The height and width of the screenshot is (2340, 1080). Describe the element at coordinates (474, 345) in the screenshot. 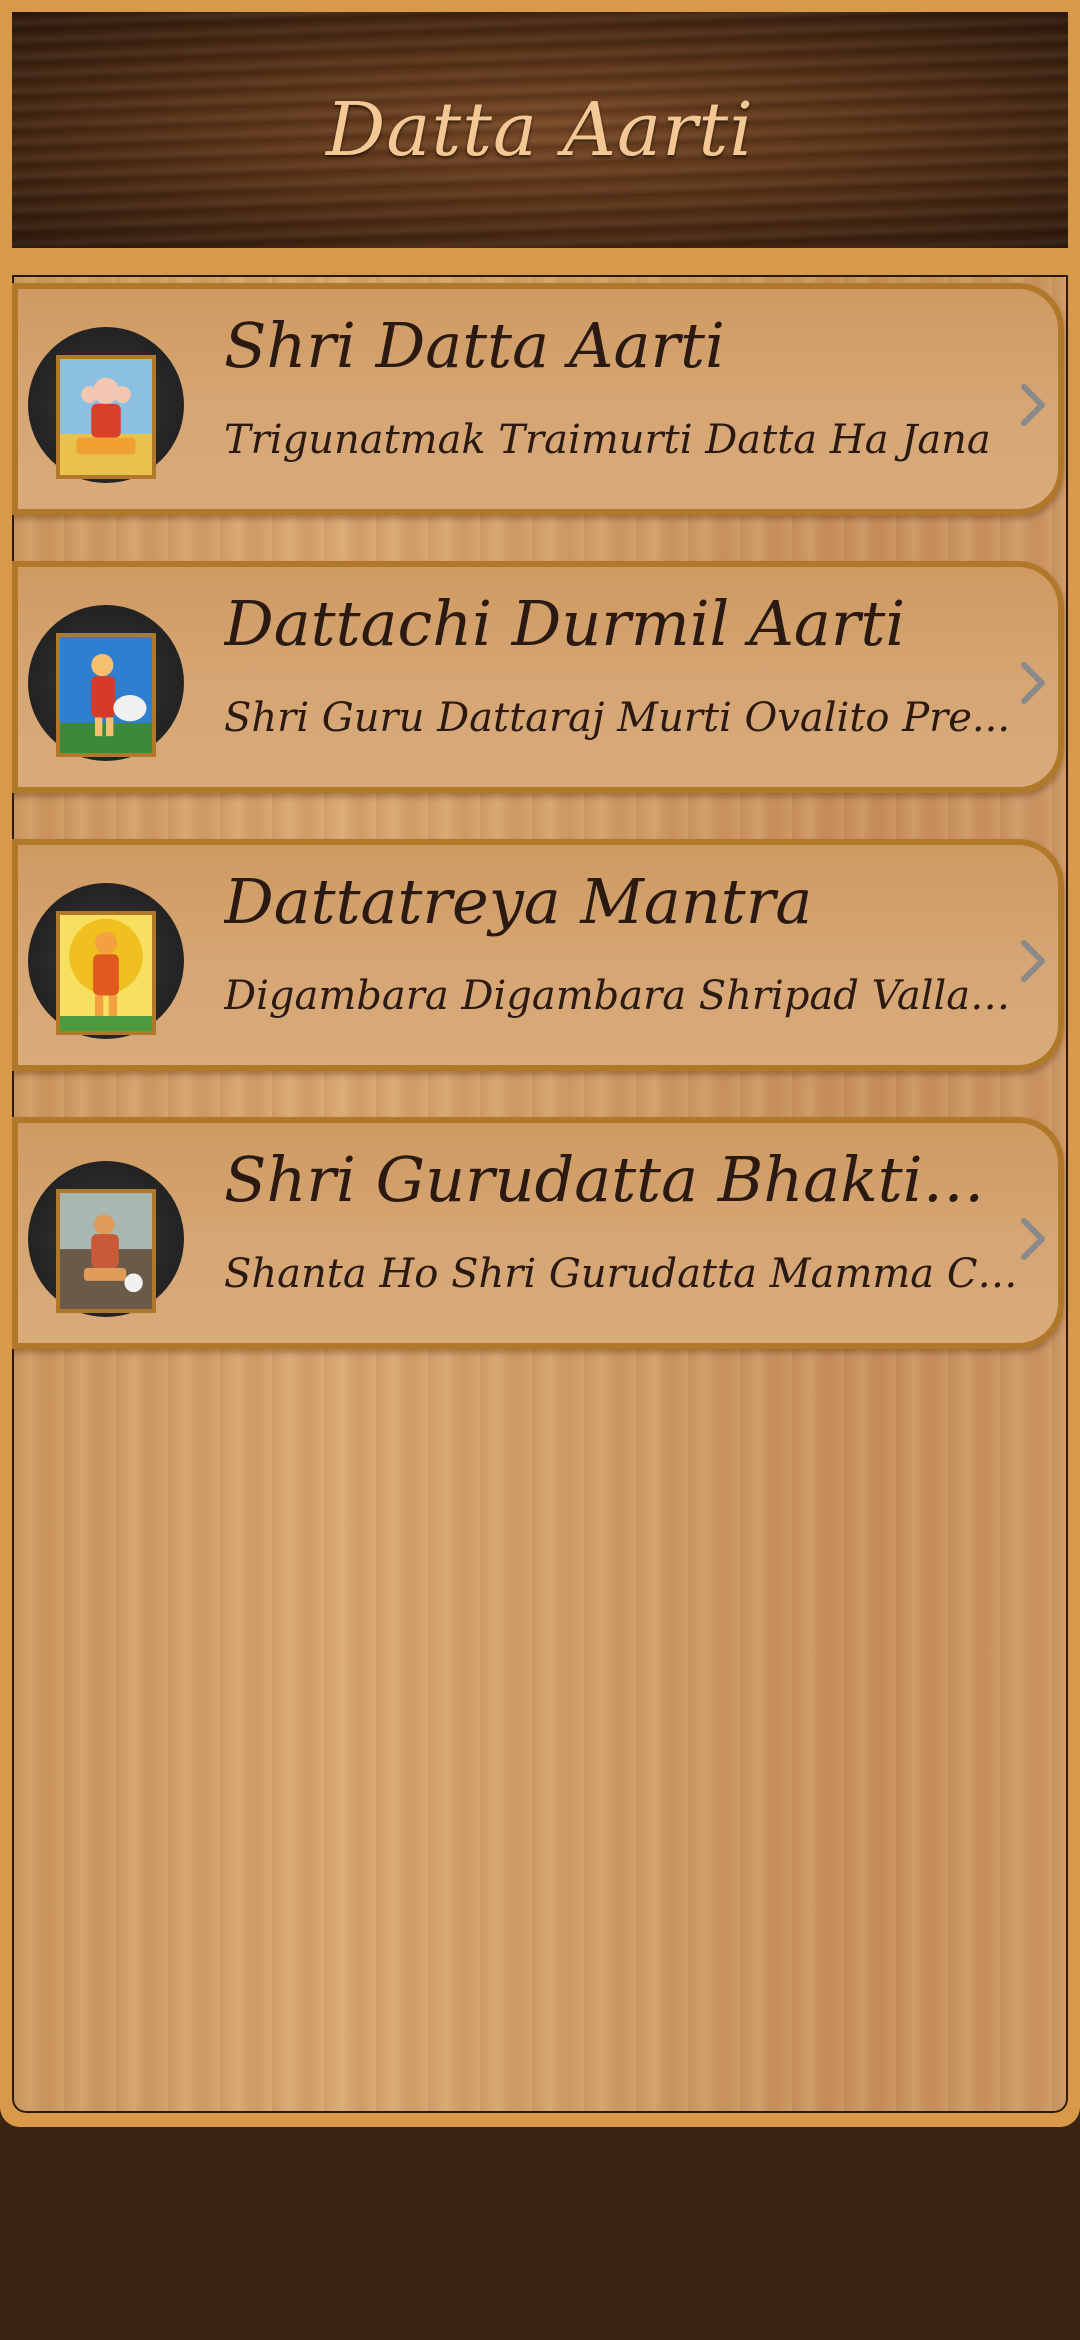

I see `item-title: Shri Datta Aarti` at that location.